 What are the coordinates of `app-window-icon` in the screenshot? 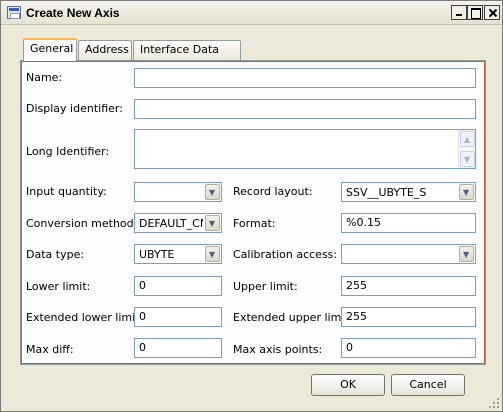 It's located at (14, 12).